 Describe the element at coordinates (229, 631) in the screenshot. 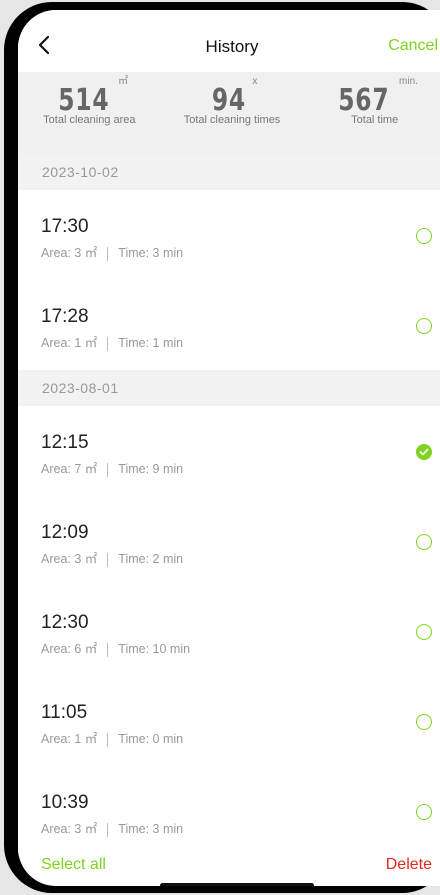

I see `history-record: 12:30 Area: 6 ㎡ Time: 10 min` at that location.